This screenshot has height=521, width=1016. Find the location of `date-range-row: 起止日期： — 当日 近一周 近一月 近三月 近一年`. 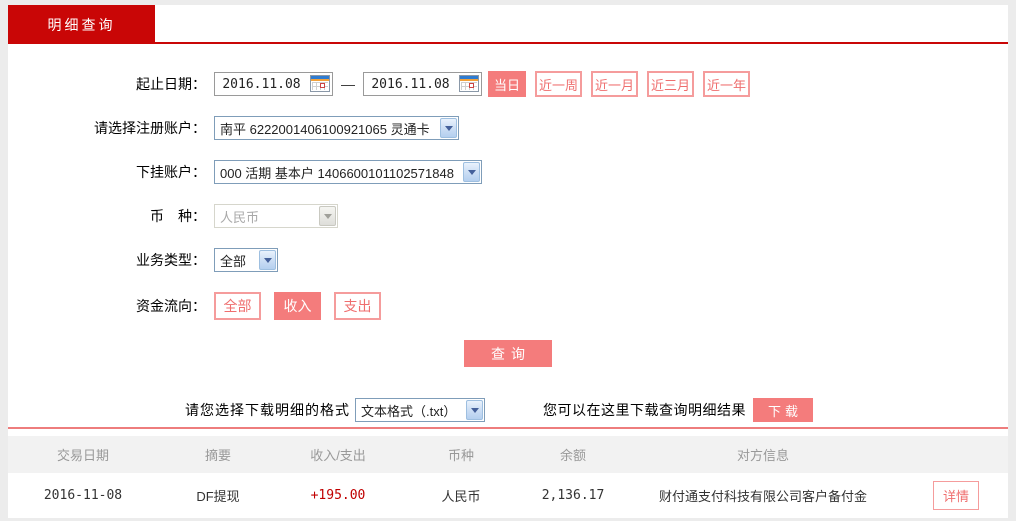

date-range-row: 起止日期： — 当日 近一周 近一月 近三月 近一年 is located at coordinates (508, 84).